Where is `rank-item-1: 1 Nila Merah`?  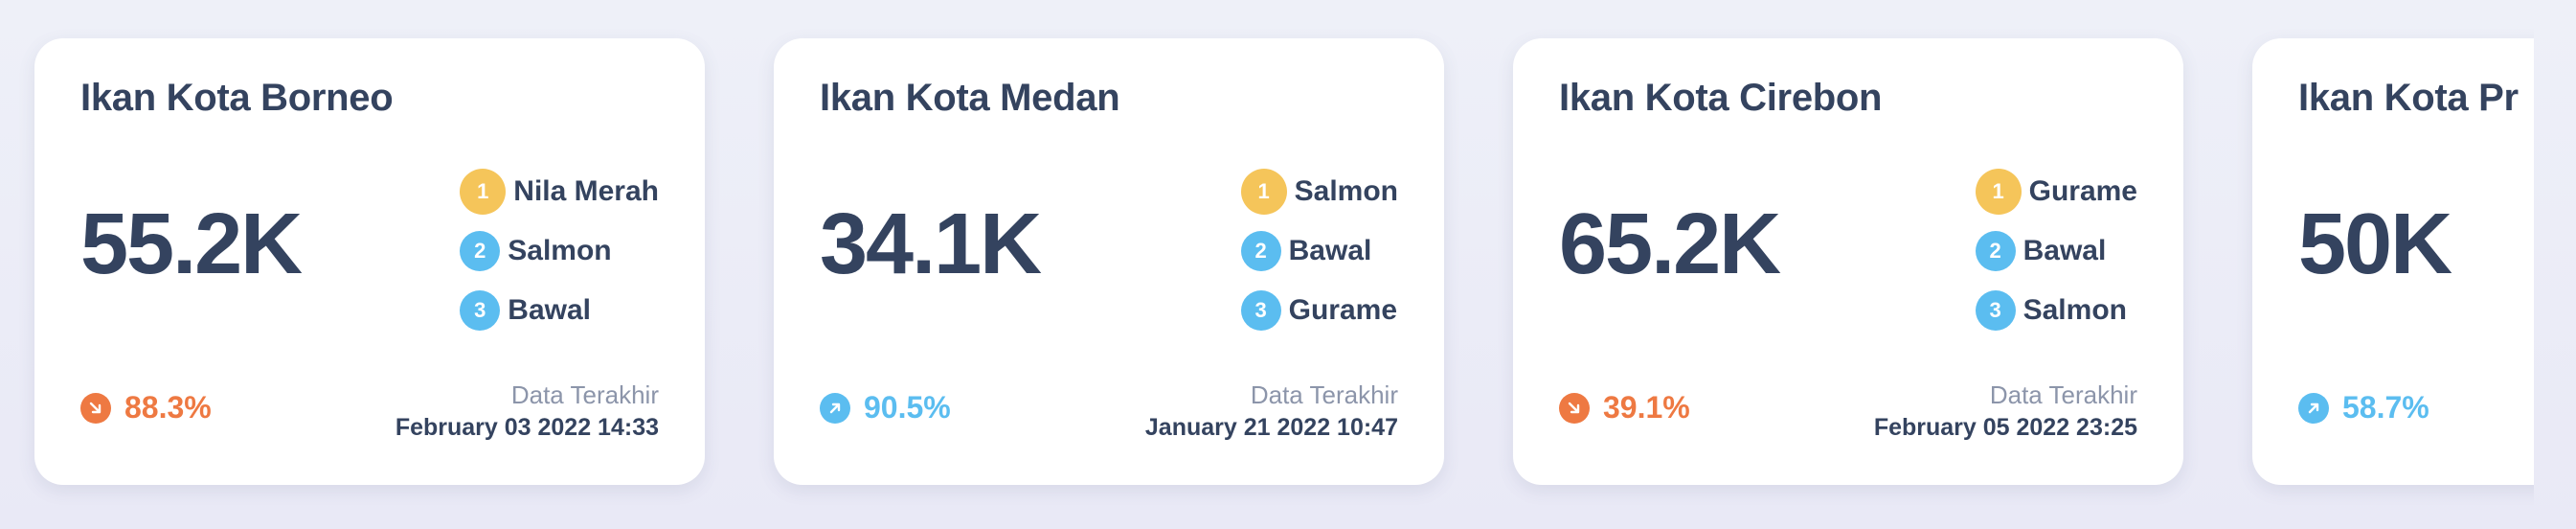 rank-item-1: 1 Nila Merah is located at coordinates (559, 192).